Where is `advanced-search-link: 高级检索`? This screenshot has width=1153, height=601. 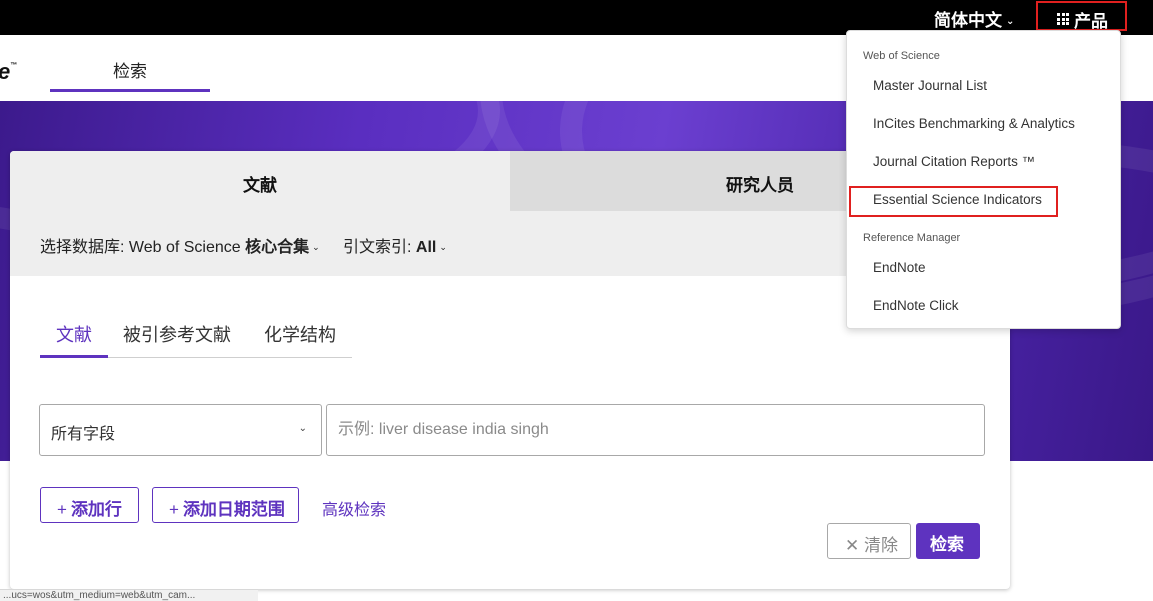
advanced-search-link: 高级检索 is located at coordinates (354, 508).